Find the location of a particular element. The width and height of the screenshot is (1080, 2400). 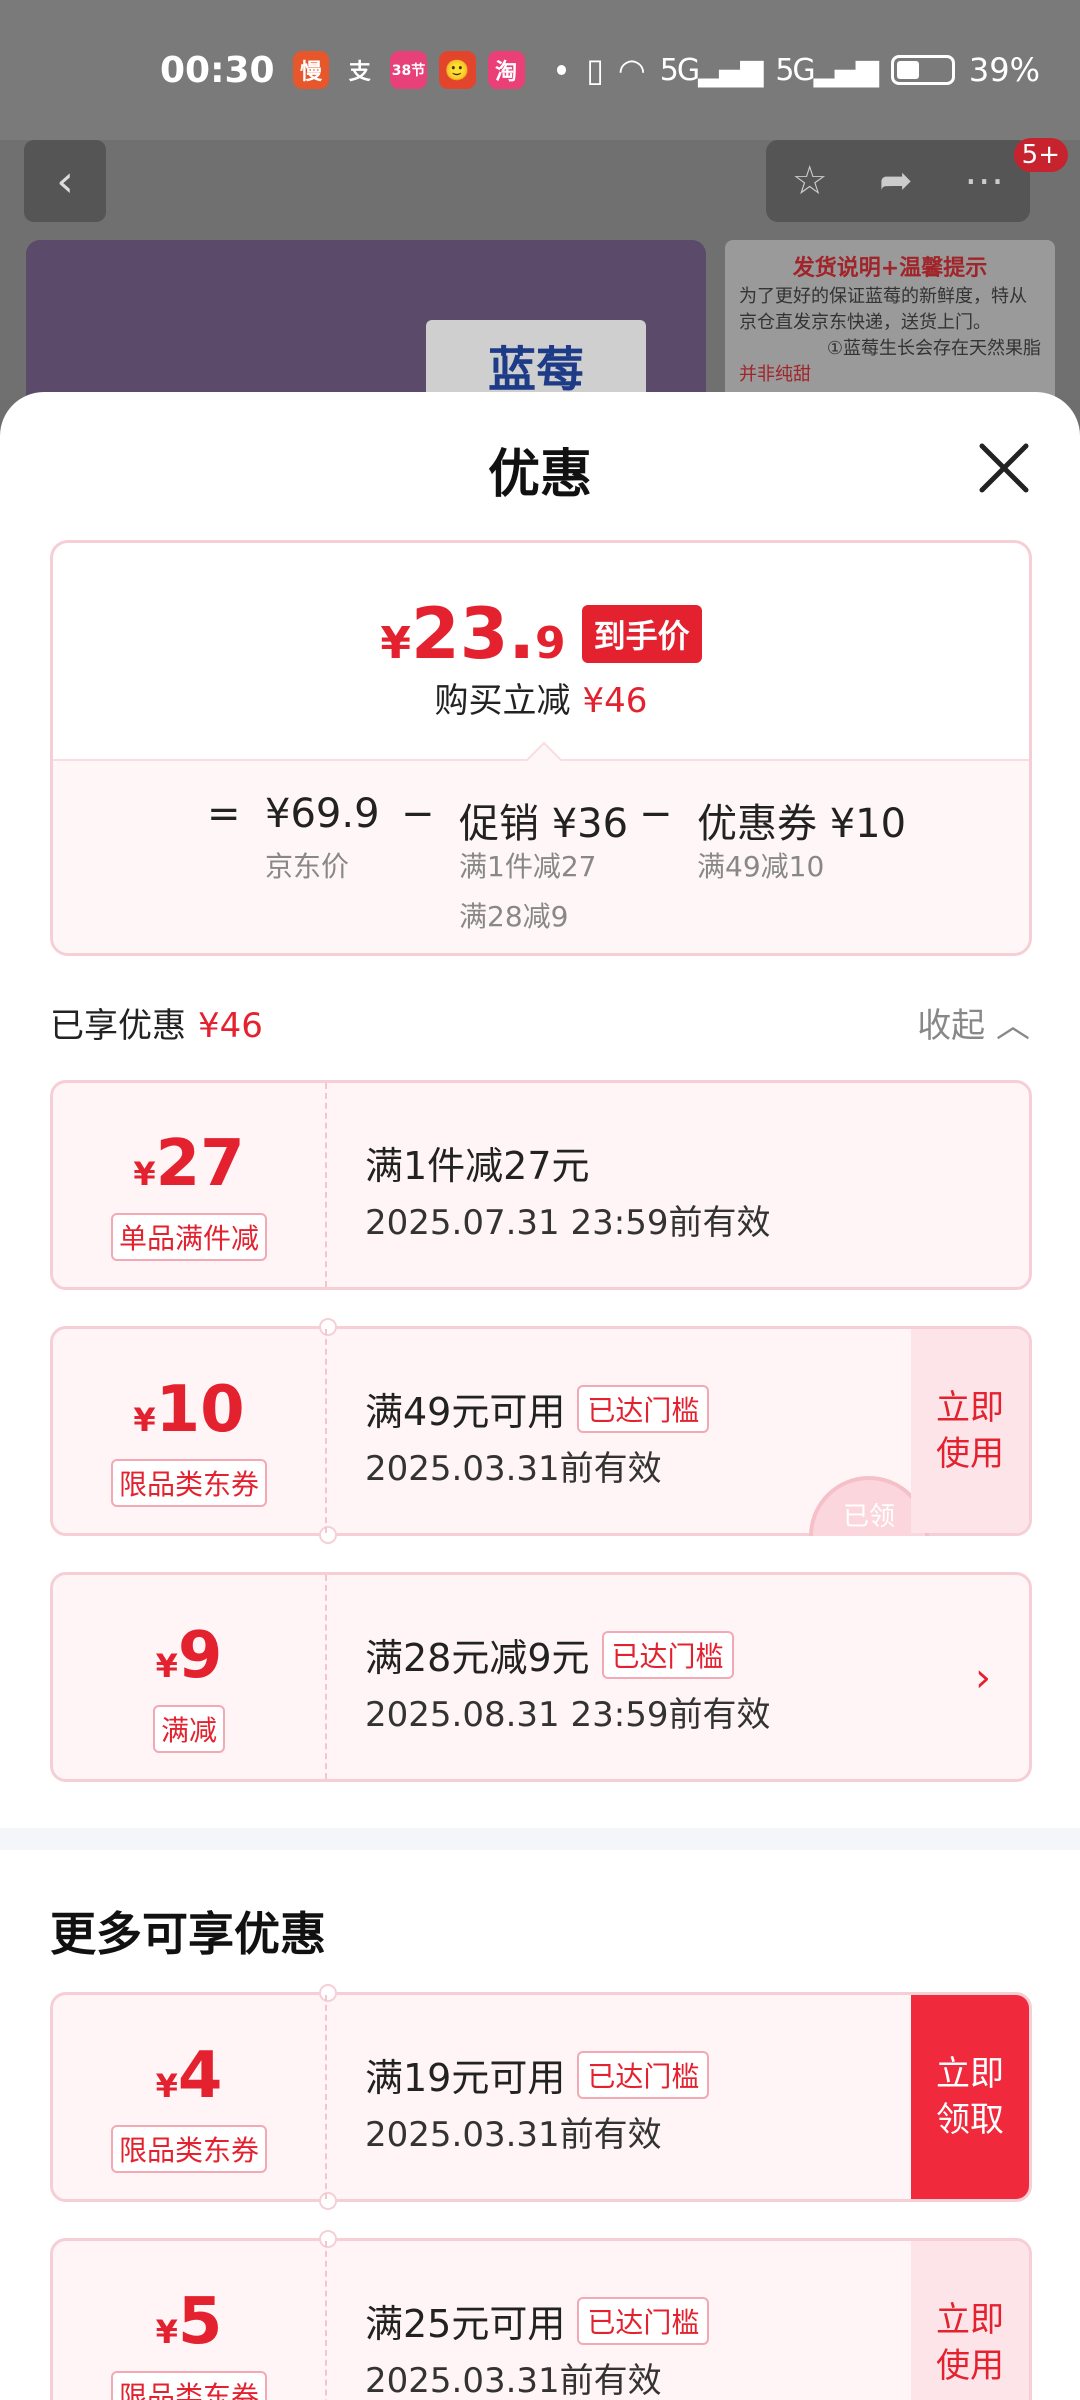

coupon-value: ¥27 is located at coordinates (189, 1164).